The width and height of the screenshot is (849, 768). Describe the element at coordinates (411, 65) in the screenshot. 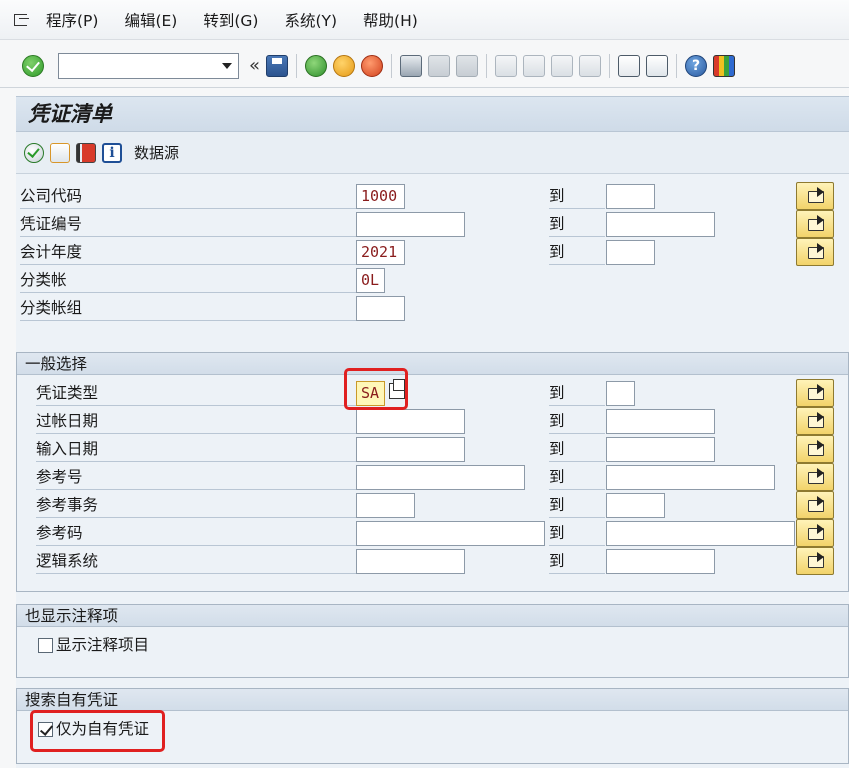

I see `print-icon` at that location.